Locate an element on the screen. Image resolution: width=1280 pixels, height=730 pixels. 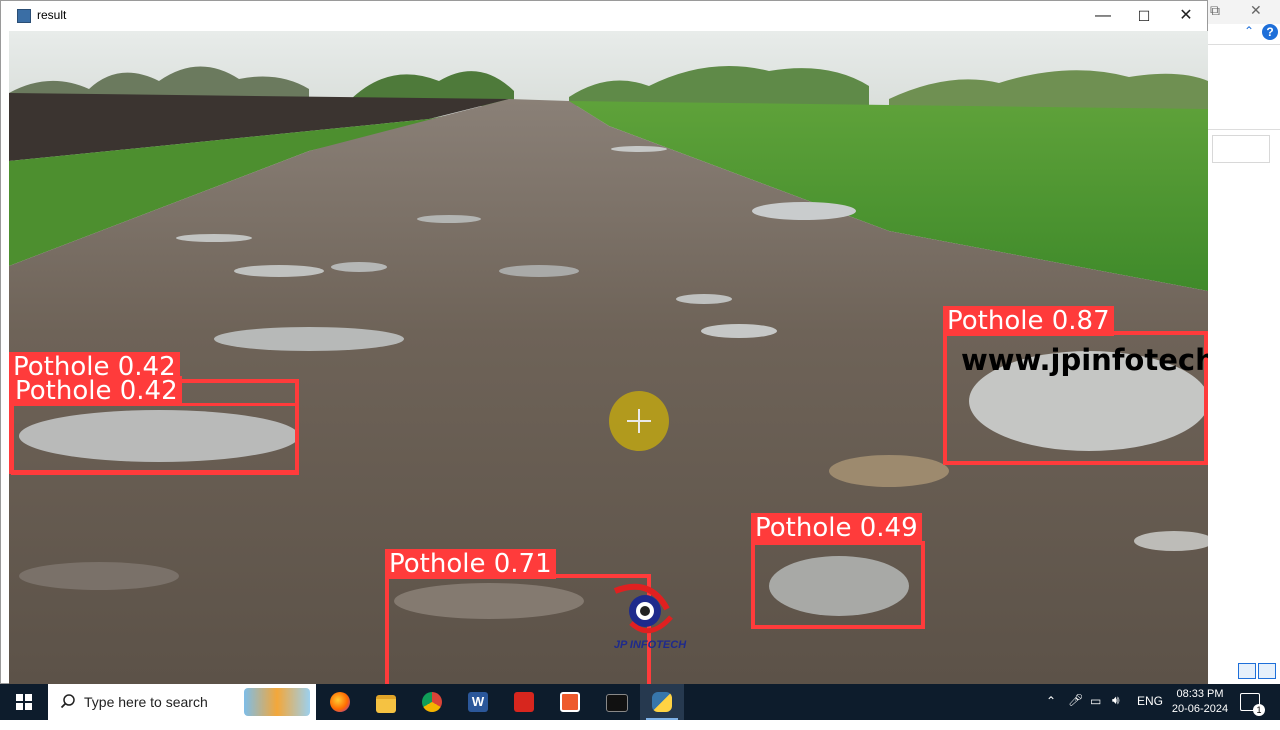
python-taskbar-button is located at coordinates (662, 702).